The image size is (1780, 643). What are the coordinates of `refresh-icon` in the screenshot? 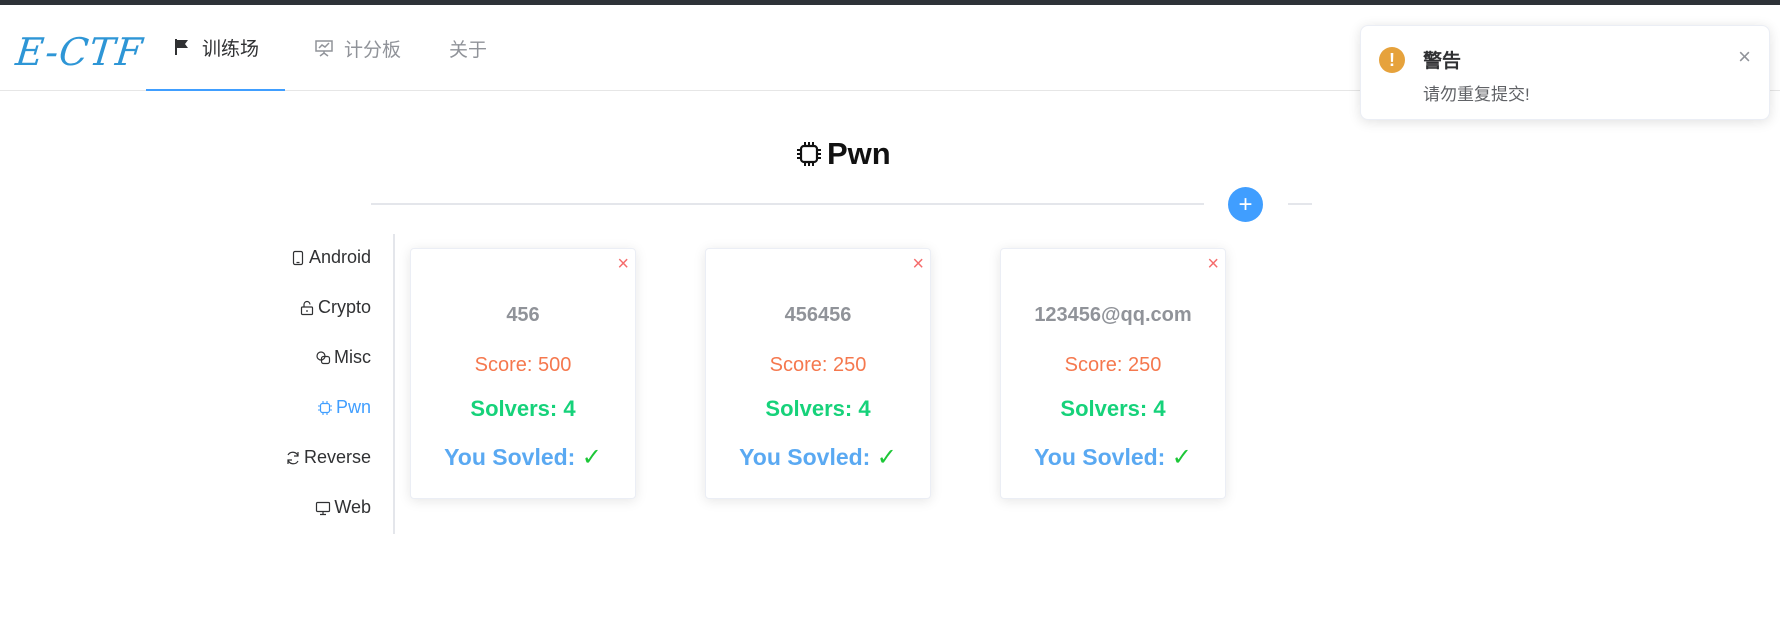 It's located at (293, 457).